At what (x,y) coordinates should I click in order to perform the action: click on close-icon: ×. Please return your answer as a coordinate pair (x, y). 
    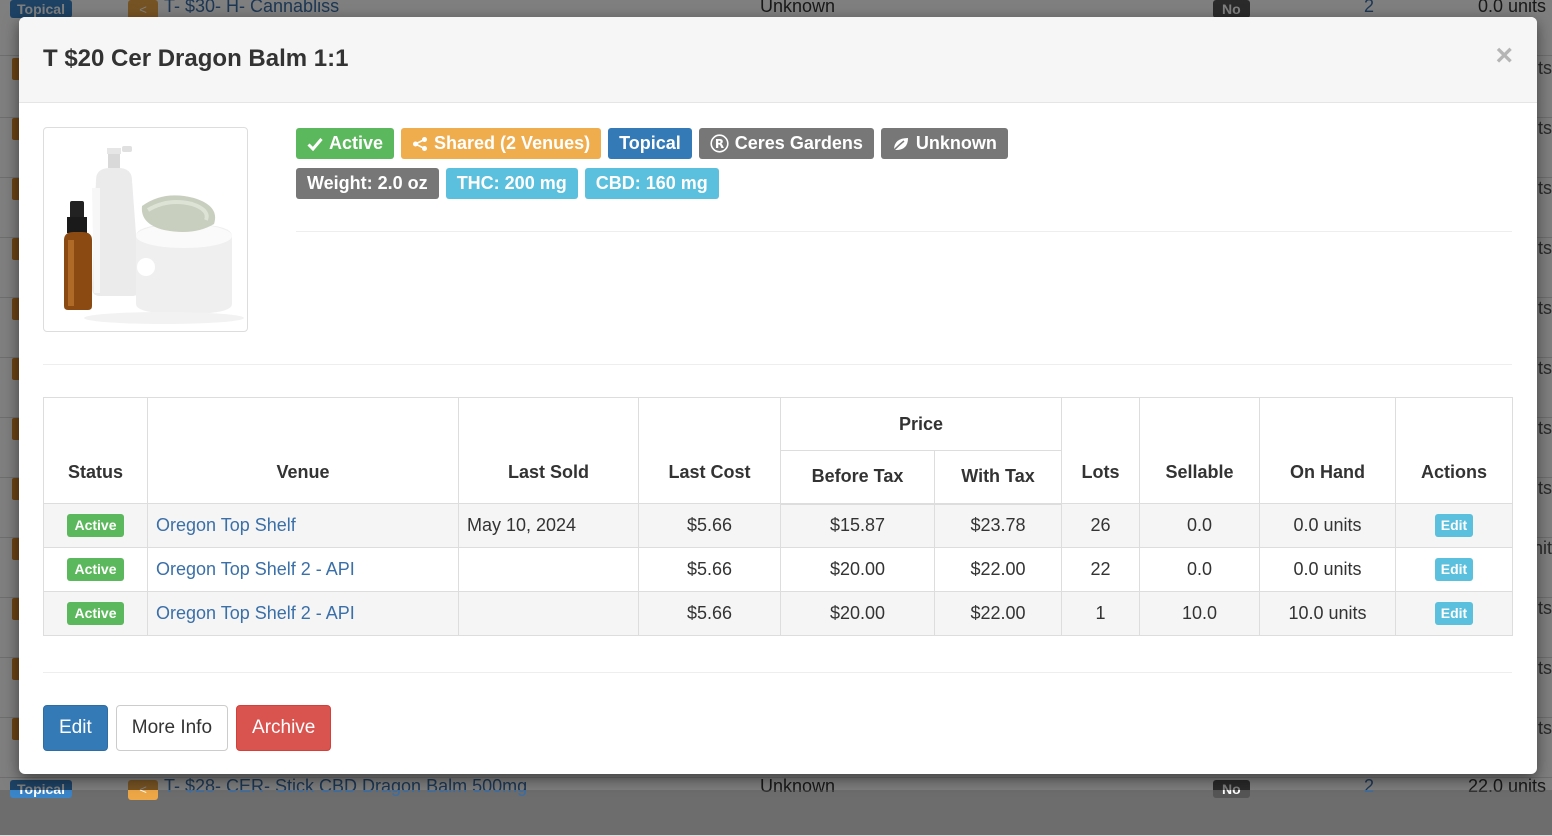
    Looking at the image, I should click on (1504, 56).